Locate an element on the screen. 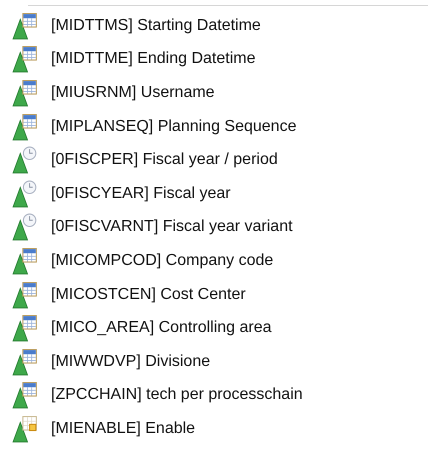 This screenshot has height=472, width=428. tree-item-label: [MIENABLE] Enable is located at coordinates (123, 429).